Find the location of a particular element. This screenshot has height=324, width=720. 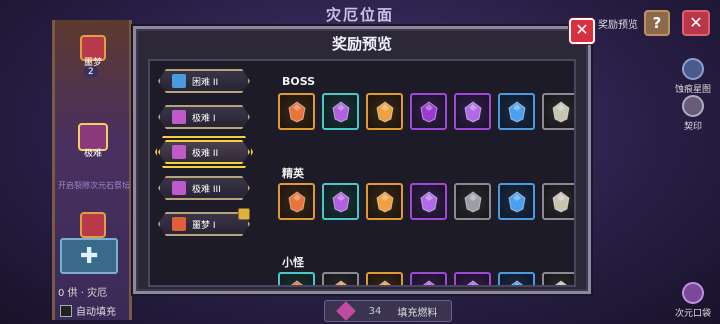

fuel-count: 34 is located at coordinates (375, 311).